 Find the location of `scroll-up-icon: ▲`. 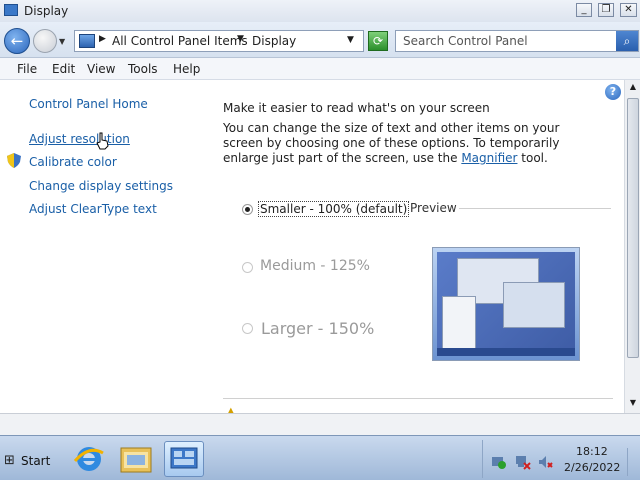

scroll-up-icon: ▲ is located at coordinates (632, 89).